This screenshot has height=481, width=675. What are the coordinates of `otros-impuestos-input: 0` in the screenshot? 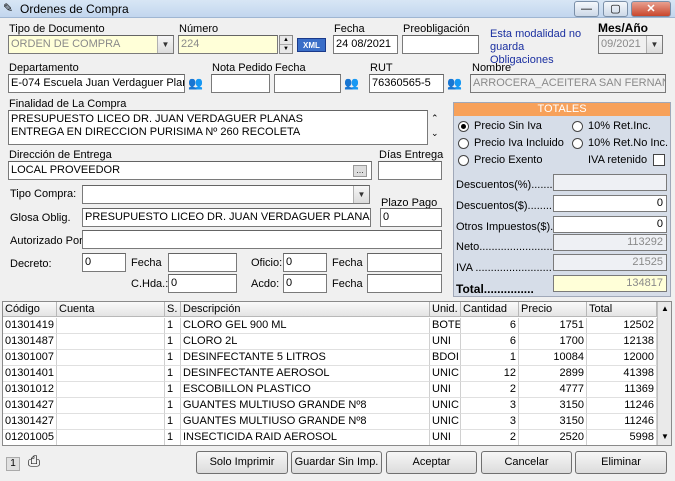 It's located at (610, 224).